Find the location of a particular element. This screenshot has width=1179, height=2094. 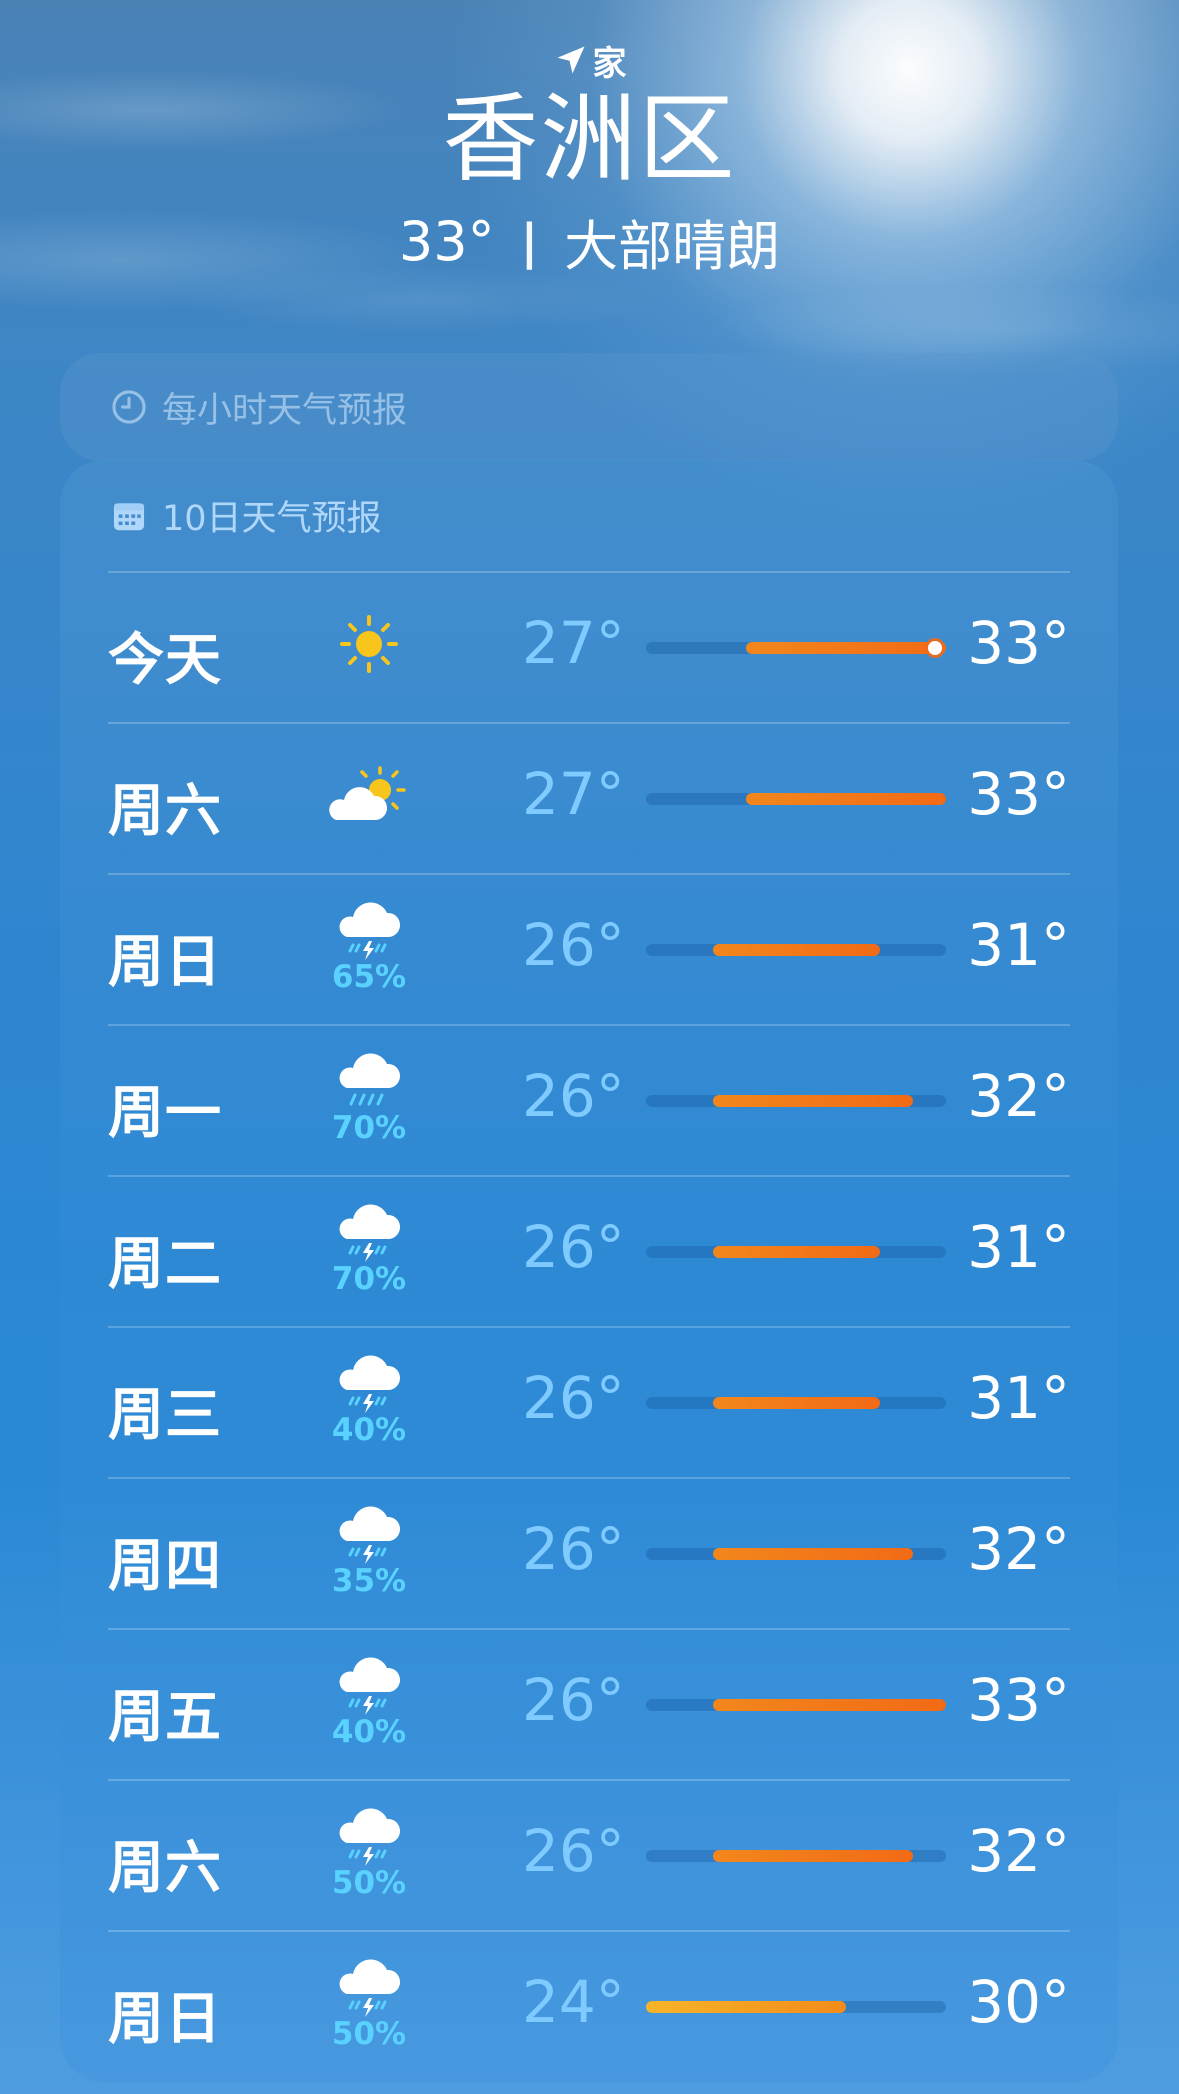

sun-icon is located at coordinates (369, 644).